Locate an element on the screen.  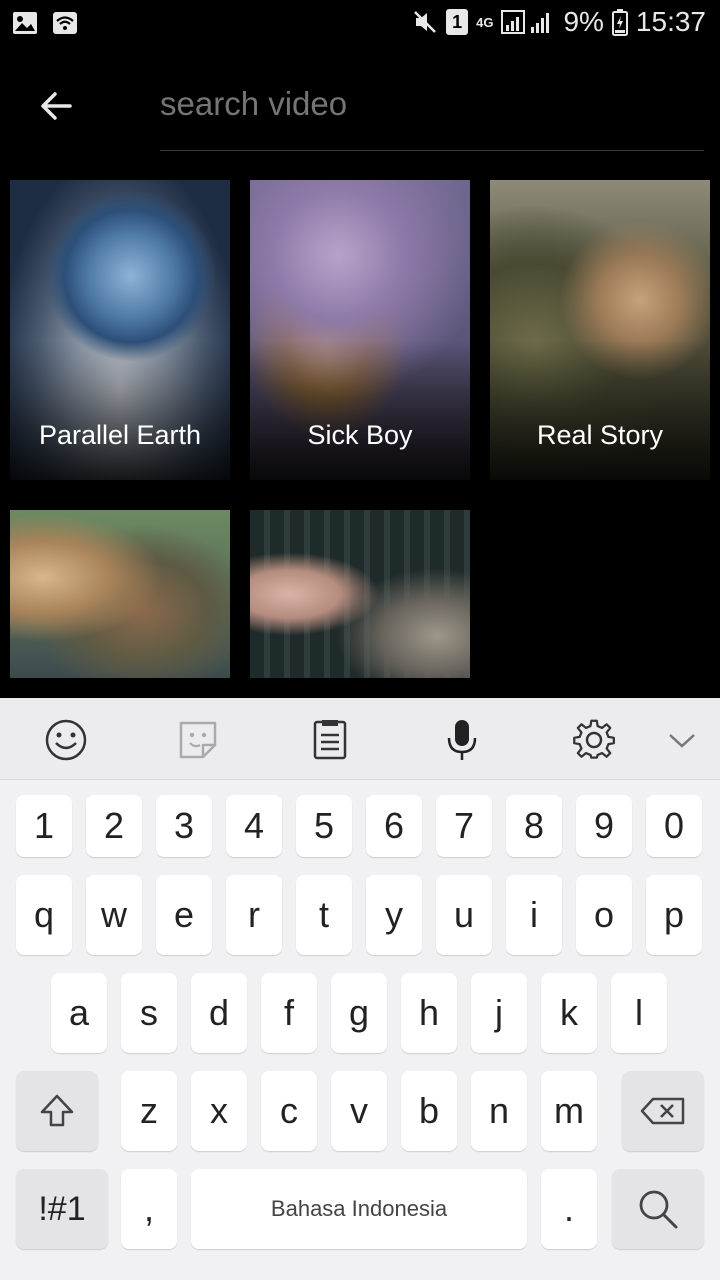
keyboard-toolbar is located at coordinates (360, 739).